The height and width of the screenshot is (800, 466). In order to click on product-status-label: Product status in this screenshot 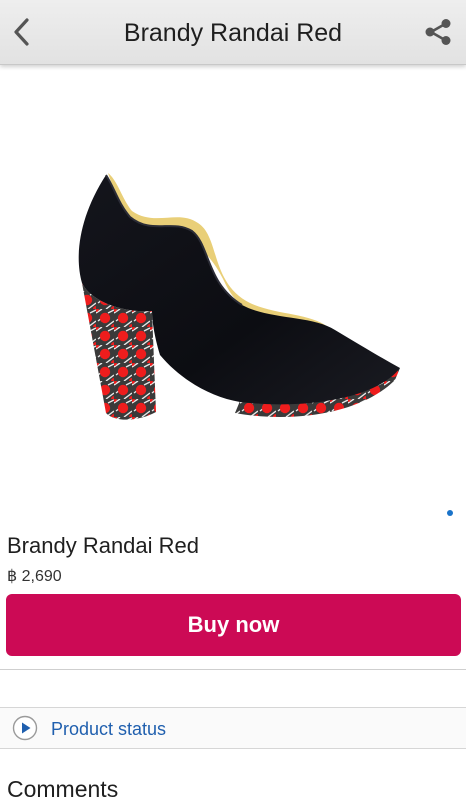, I will do `click(109, 729)`.